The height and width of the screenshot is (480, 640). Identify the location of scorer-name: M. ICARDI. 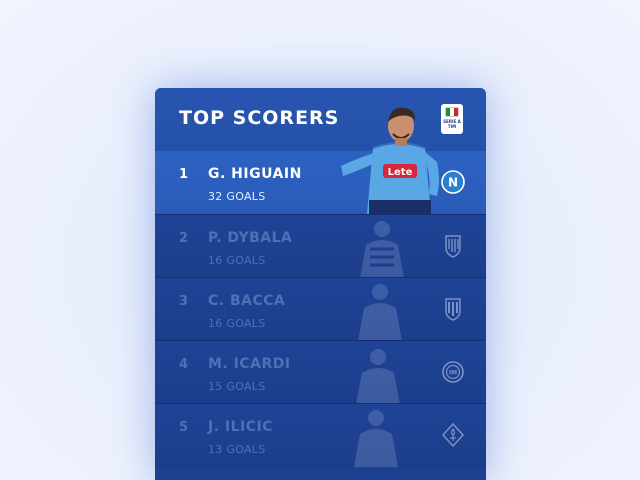
(249, 364).